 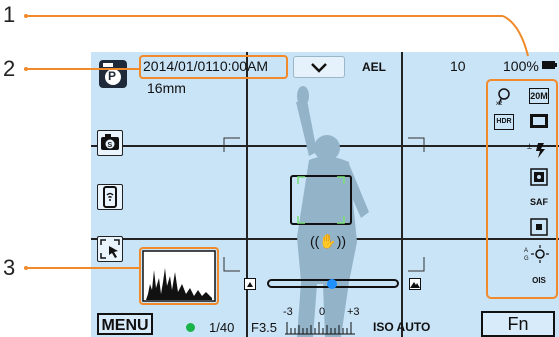 What do you see at coordinates (515, 36) in the screenshot?
I see `callout-1-curve` at bounding box center [515, 36].